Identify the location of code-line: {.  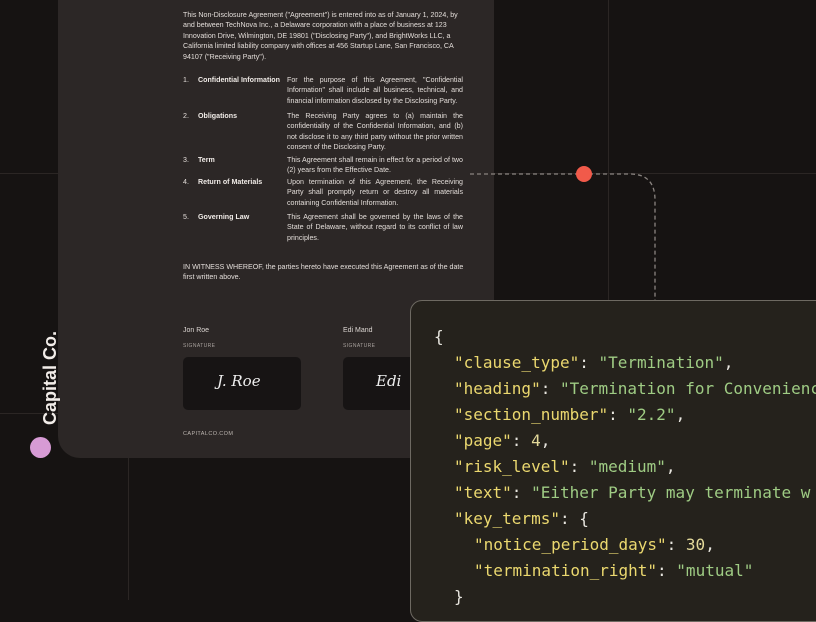
(439, 336).